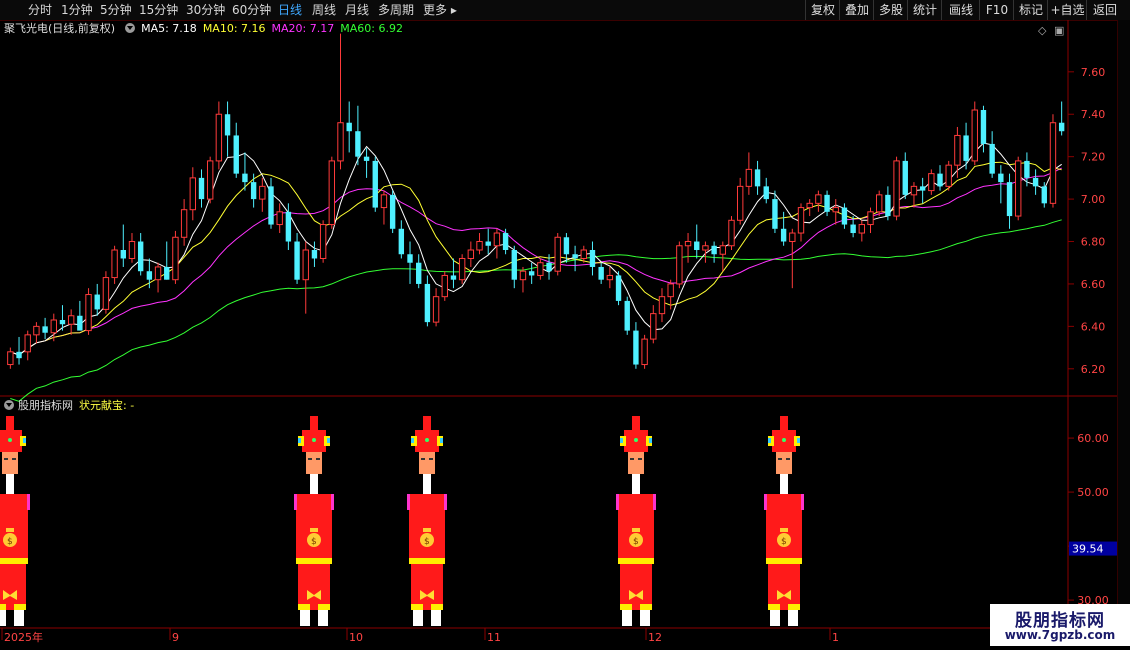 The height and width of the screenshot is (650, 1130). Describe the element at coordinates (427, 561) in the screenshot. I see `belt` at that location.